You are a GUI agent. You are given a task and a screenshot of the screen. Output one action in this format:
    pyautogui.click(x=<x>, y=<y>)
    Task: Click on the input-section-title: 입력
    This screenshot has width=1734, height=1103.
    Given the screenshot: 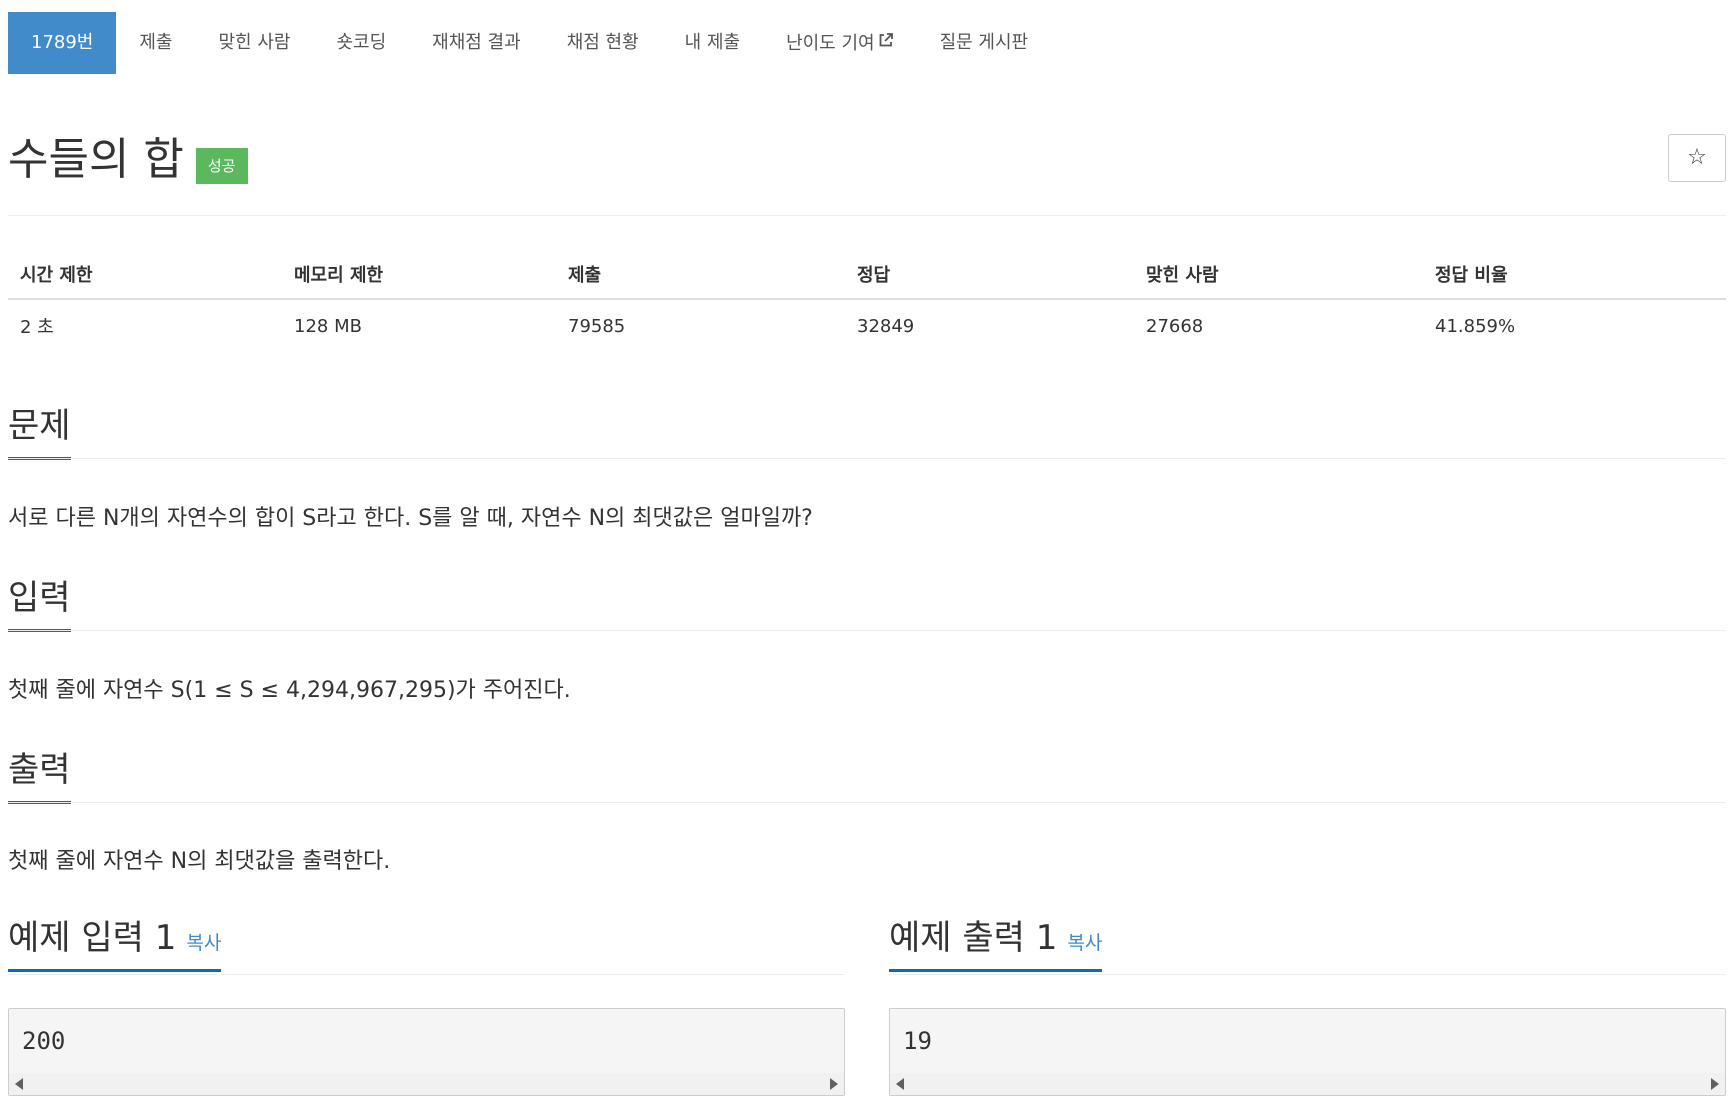 What is the action you would take?
    pyautogui.click(x=39, y=601)
    